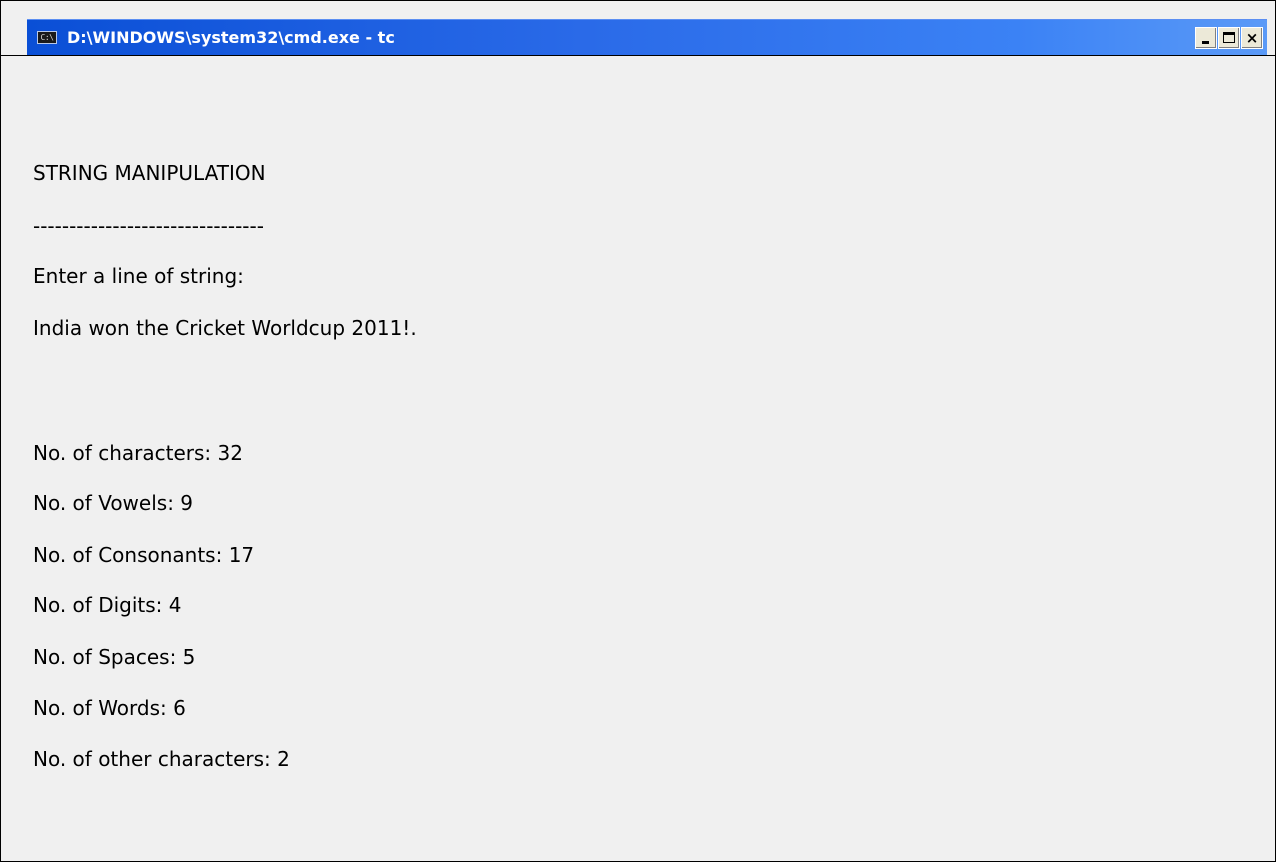 This screenshot has width=1276, height=862. What do you see at coordinates (107, 605) in the screenshot?
I see `result-digits: No. of Digits: 4` at bounding box center [107, 605].